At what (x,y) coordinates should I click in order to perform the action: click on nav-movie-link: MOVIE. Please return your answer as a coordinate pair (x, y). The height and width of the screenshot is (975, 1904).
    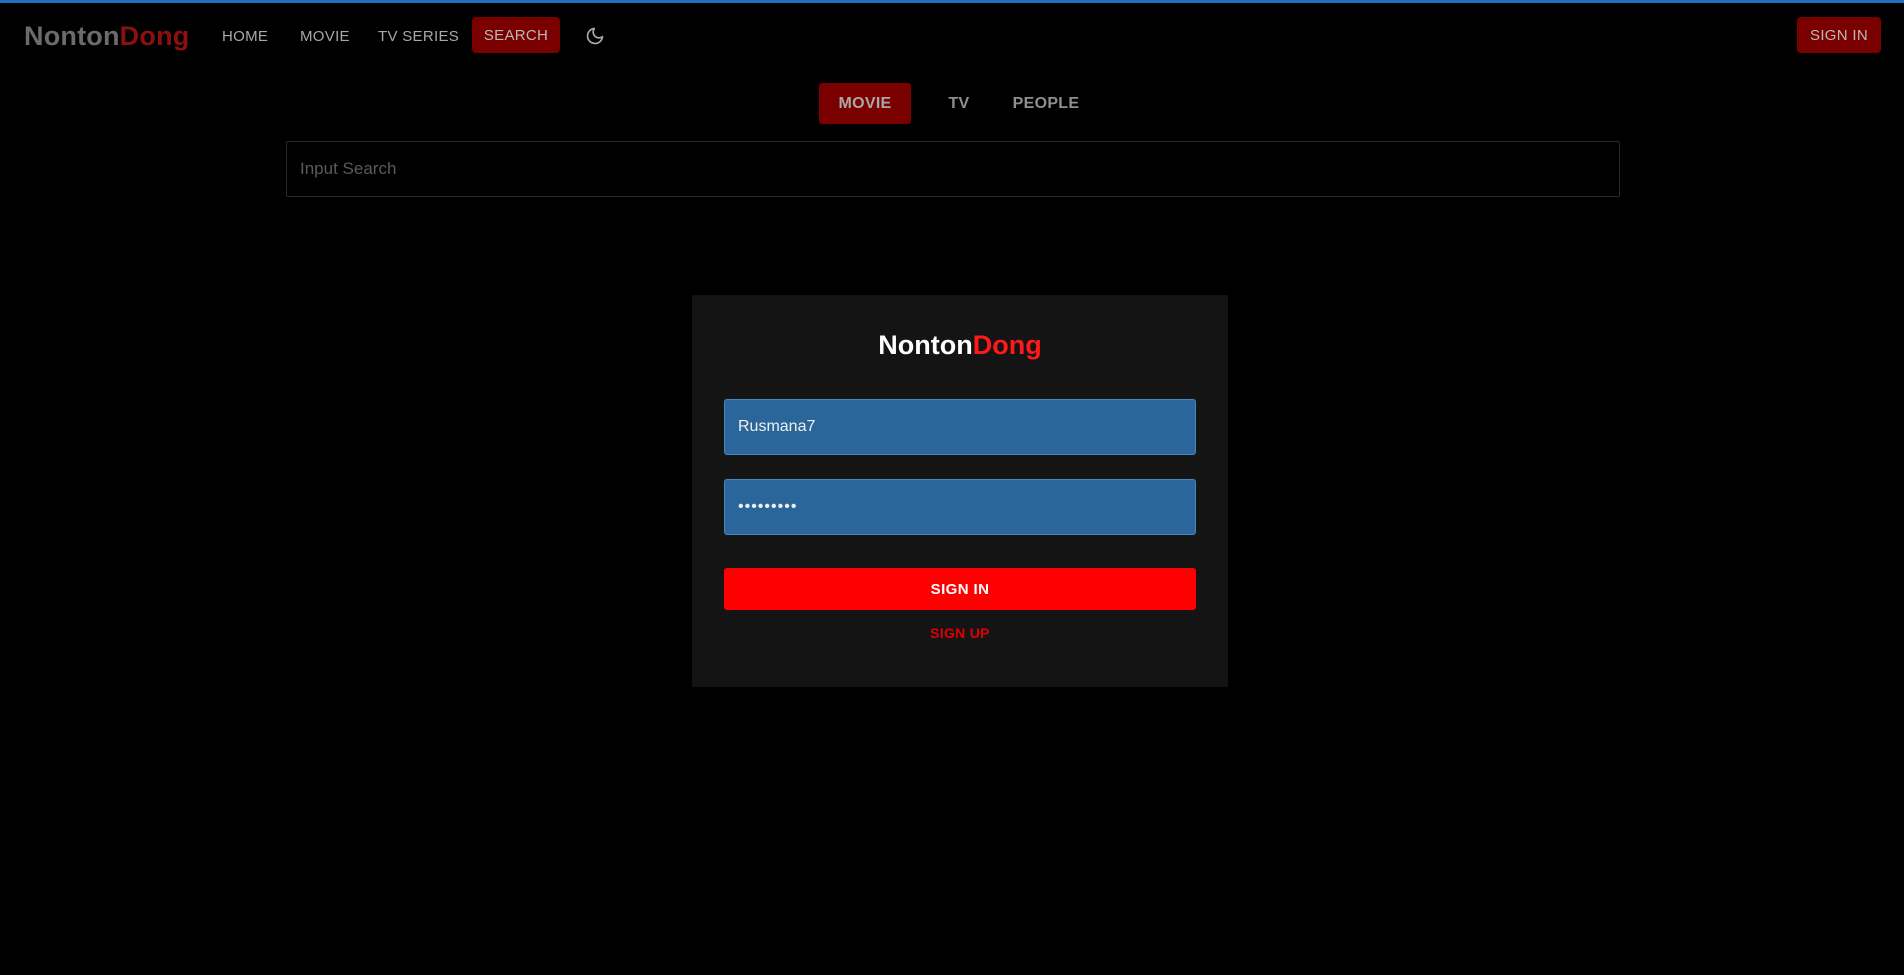
    Looking at the image, I should click on (325, 37).